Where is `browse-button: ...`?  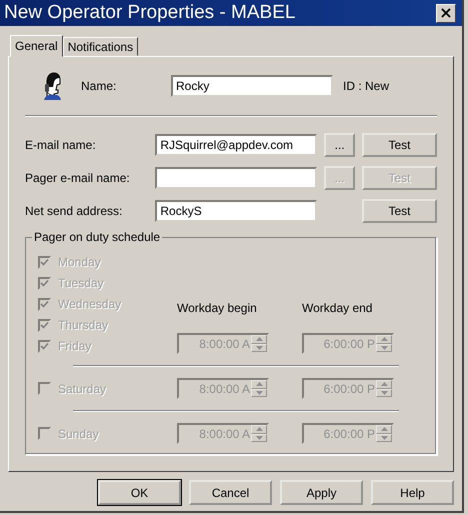 browse-button: ... is located at coordinates (339, 145).